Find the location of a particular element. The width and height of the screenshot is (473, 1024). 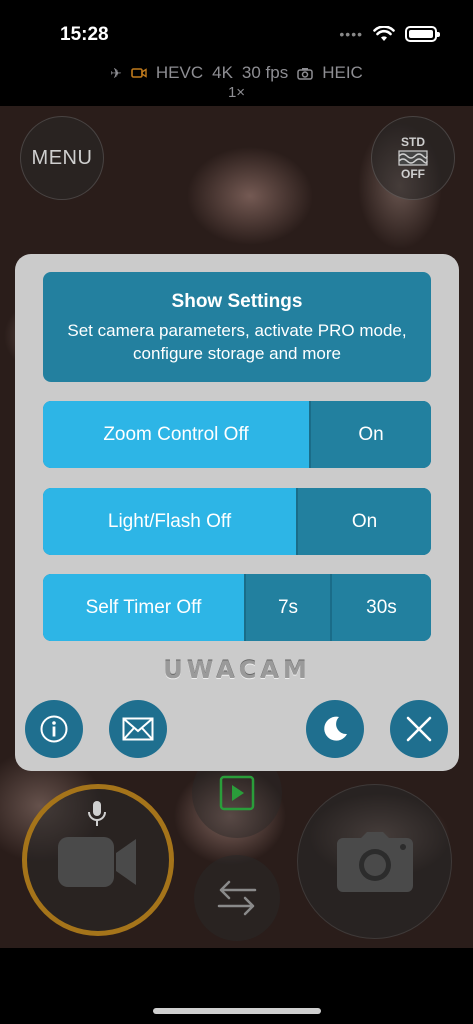

moon-icon is located at coordinates (335, 728).